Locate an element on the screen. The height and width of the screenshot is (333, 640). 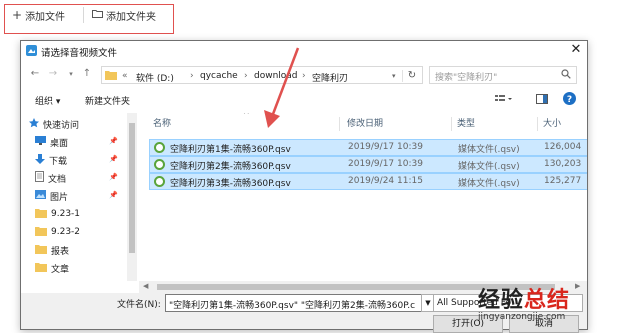
scroll-left-icon: ◀ is located at coordinates (145, 286).